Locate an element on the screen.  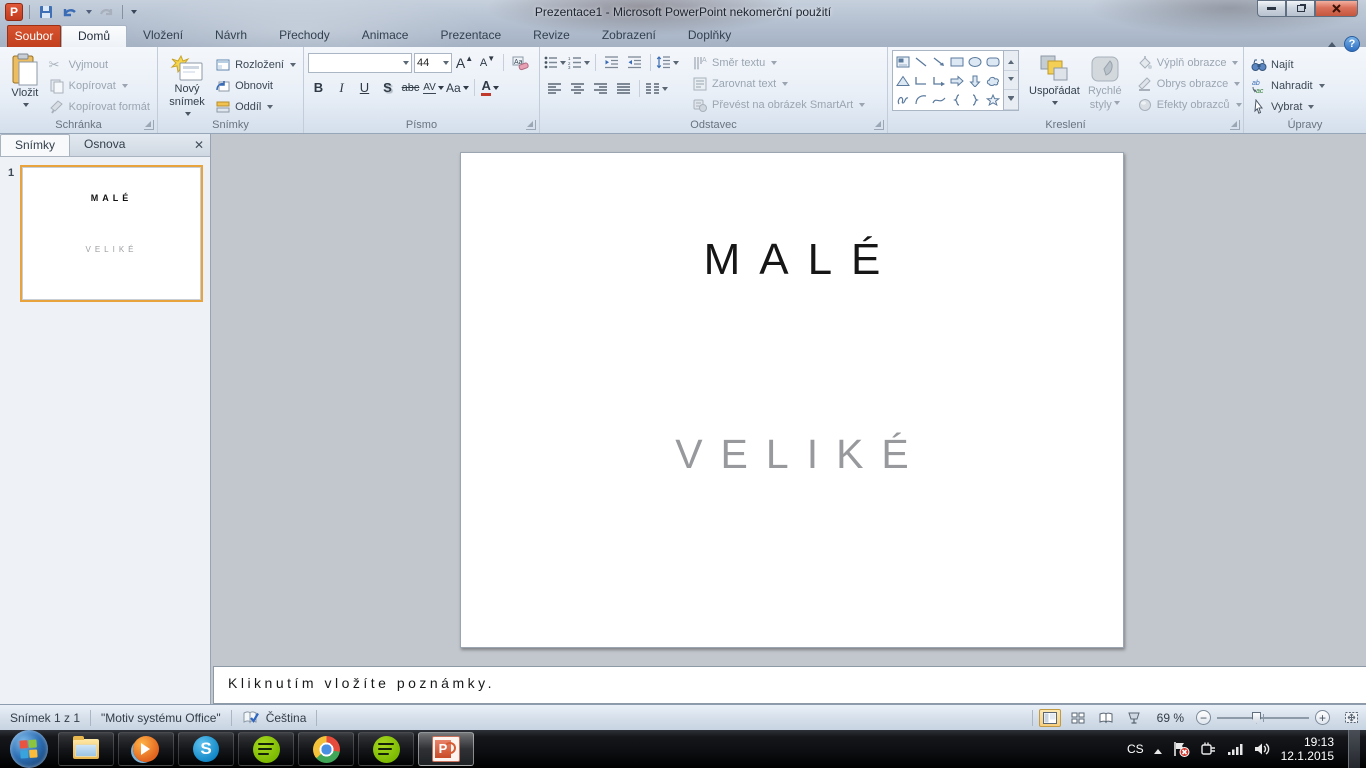
arrange-button: Uspořádat is located at coordinates (1054, 80).